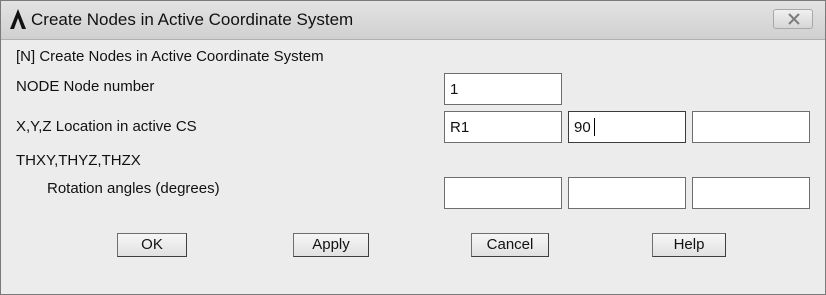  I want to click on rotation-thzx-input, so click(751, 193).